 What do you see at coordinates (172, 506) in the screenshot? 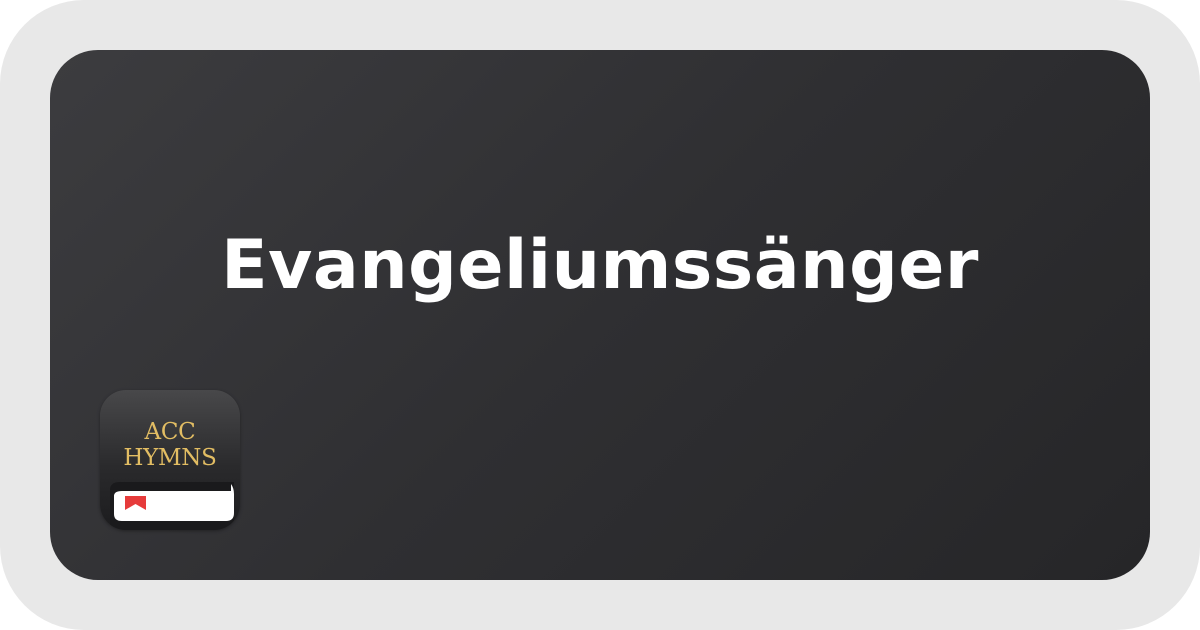
I see `book-pages-icon` at bounding box center [172, 506].